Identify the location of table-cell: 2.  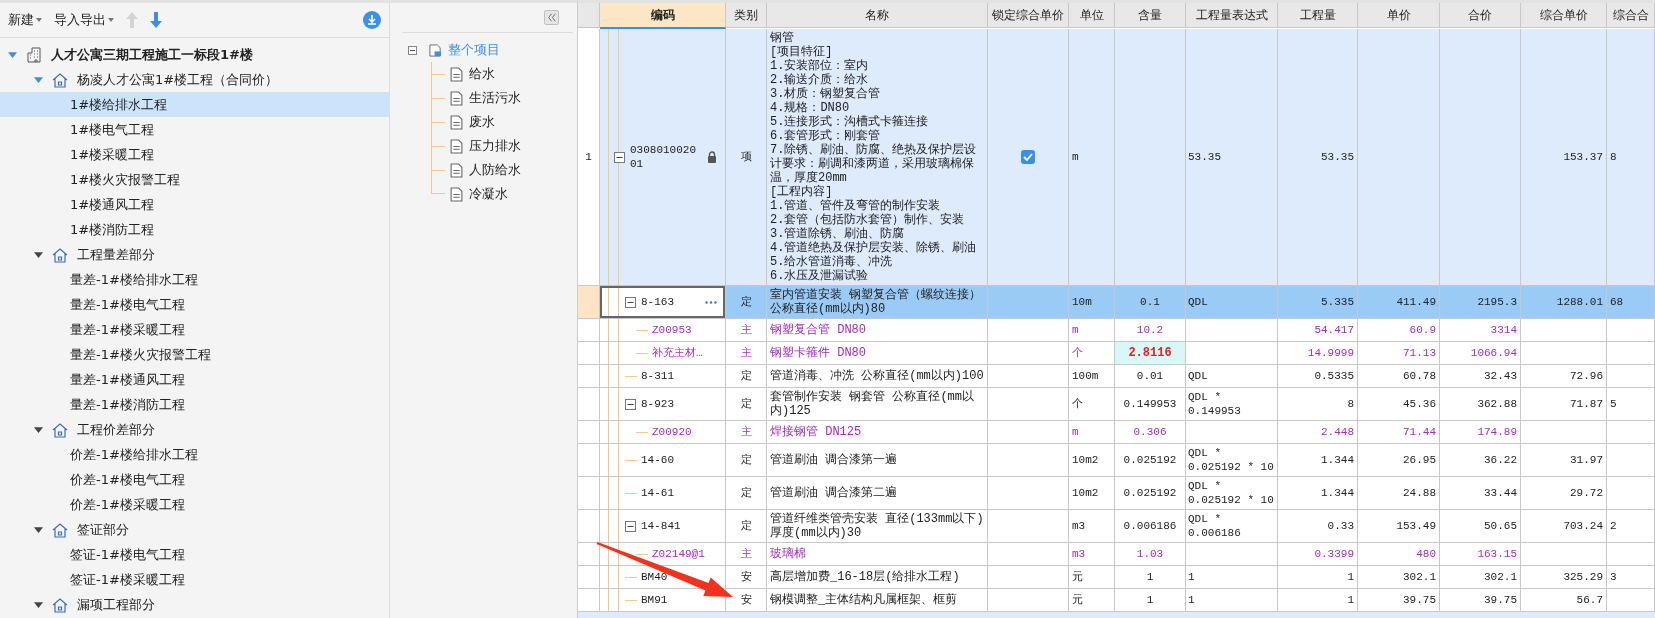
(1631, 526).